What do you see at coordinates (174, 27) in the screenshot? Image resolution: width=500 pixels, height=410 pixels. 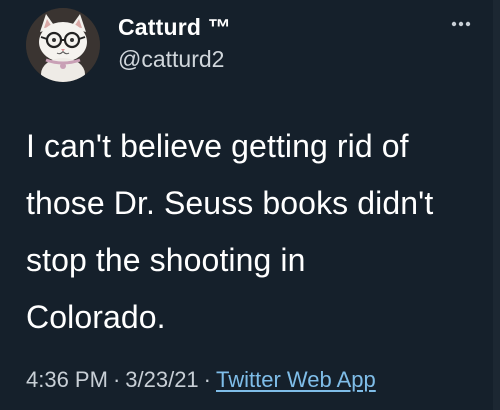 I see `display-name: Catturd ™` at bounding box center [174, 27].